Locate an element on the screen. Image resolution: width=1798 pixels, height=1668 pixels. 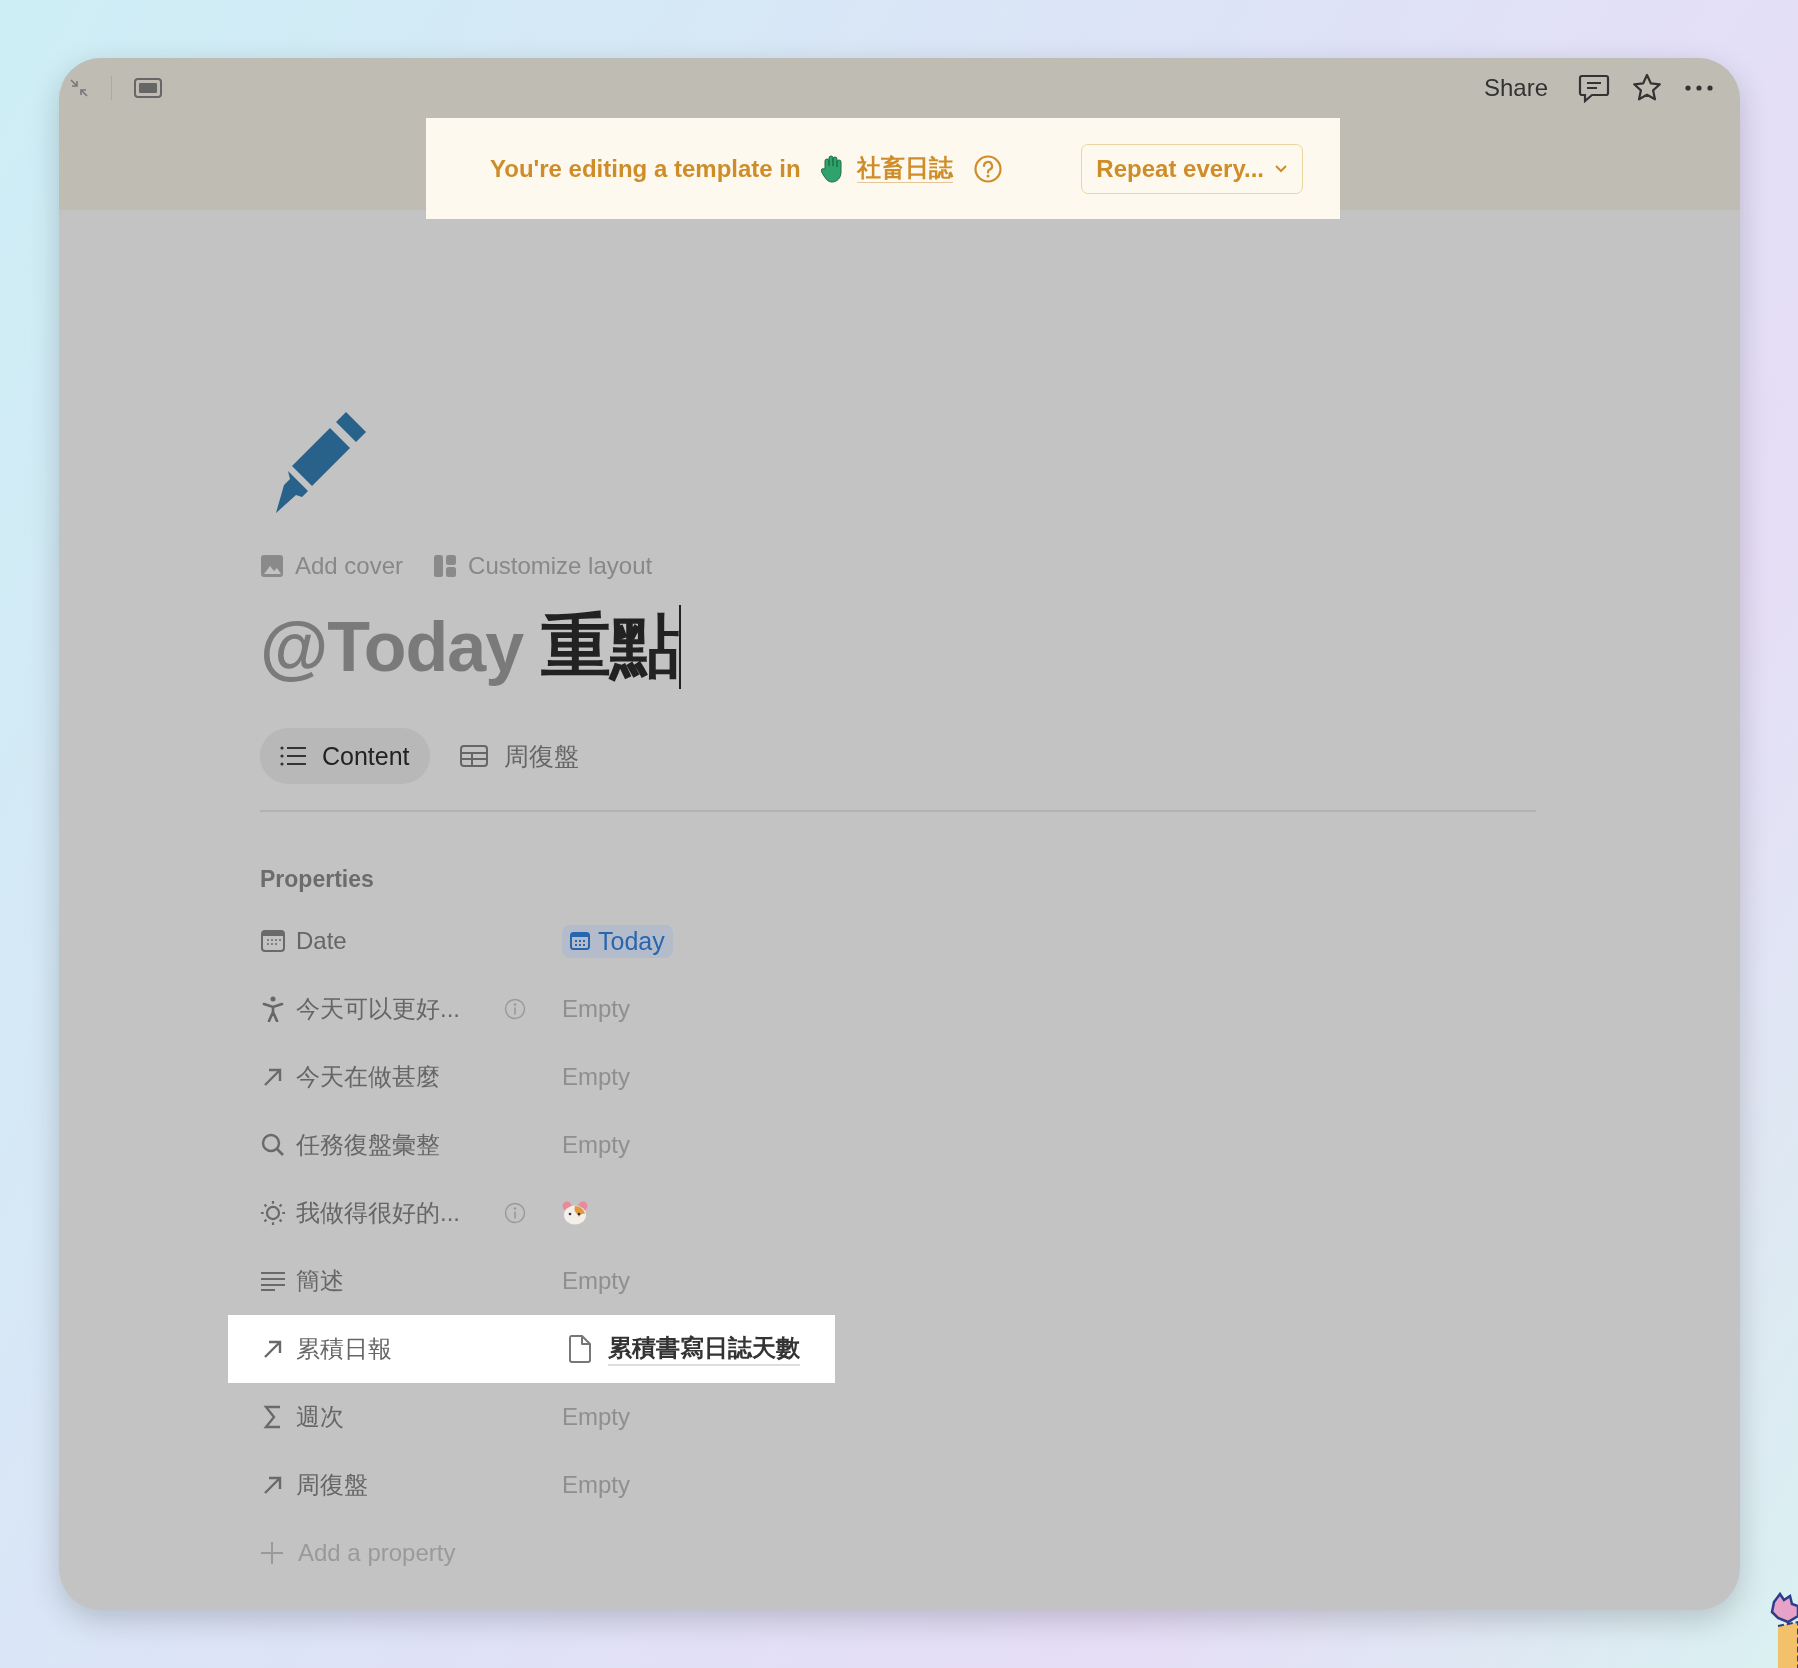
add-cover-button: Add cover is located at coordinates (332, 566).